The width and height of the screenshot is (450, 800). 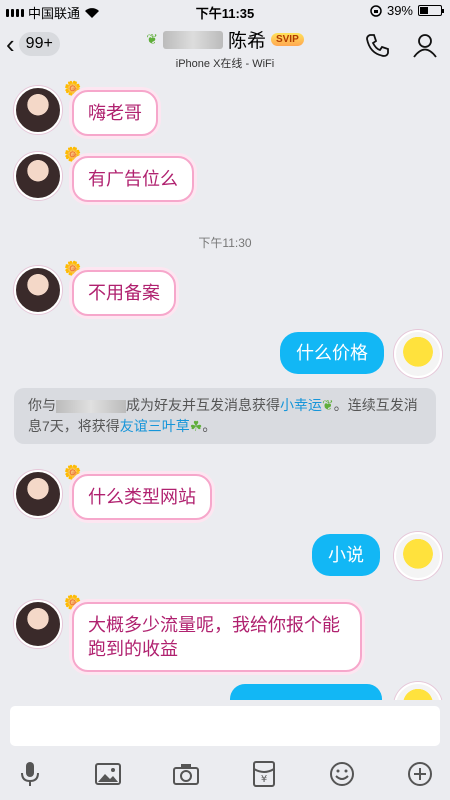 What do you see at coordinates (217, 637) in the screenshot?
I see `message-bubble: 大概多少流量呢，我给你报个能跑到的收益` at bounding box center [217, 637].